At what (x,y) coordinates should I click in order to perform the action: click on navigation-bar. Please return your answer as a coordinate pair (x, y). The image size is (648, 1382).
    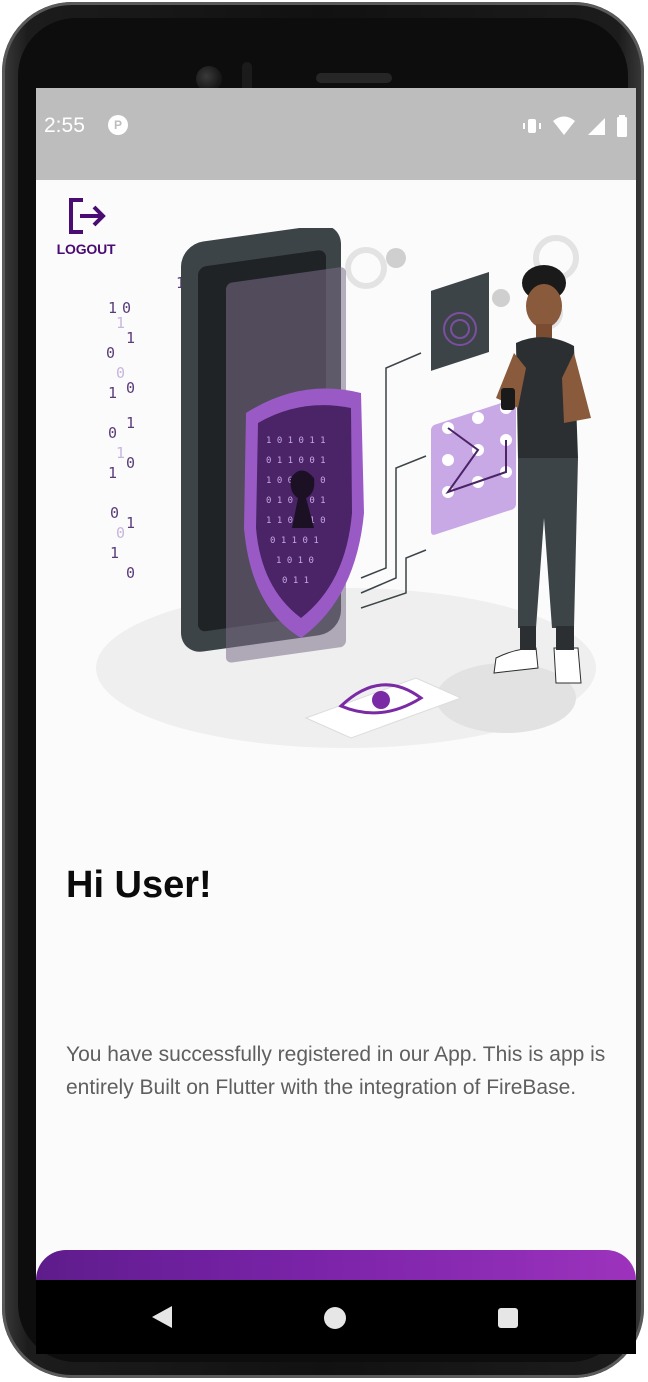
    Looking at the image, I should click on (336, 1317).